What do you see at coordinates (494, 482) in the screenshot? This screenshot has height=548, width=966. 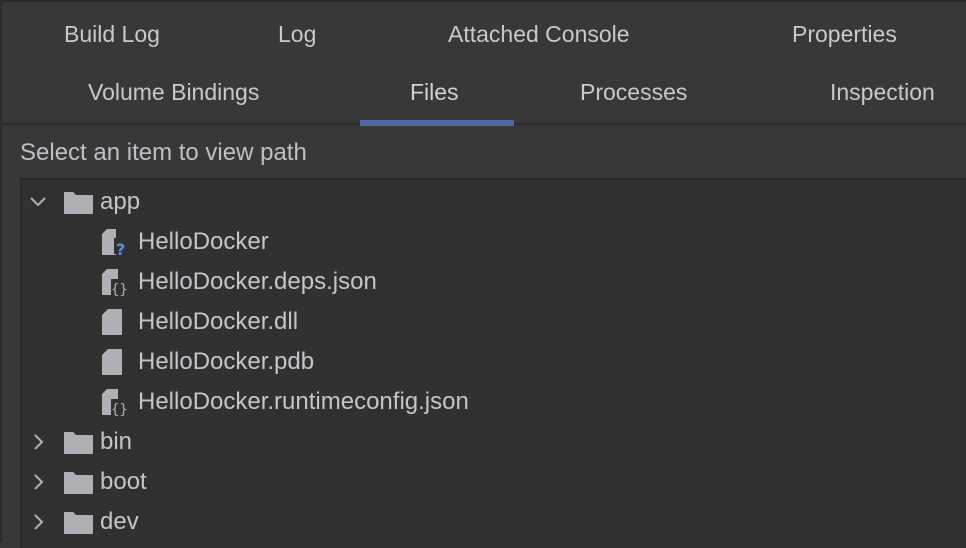 I see `tree-item-folder: boot` at bounding box center [494, 482].